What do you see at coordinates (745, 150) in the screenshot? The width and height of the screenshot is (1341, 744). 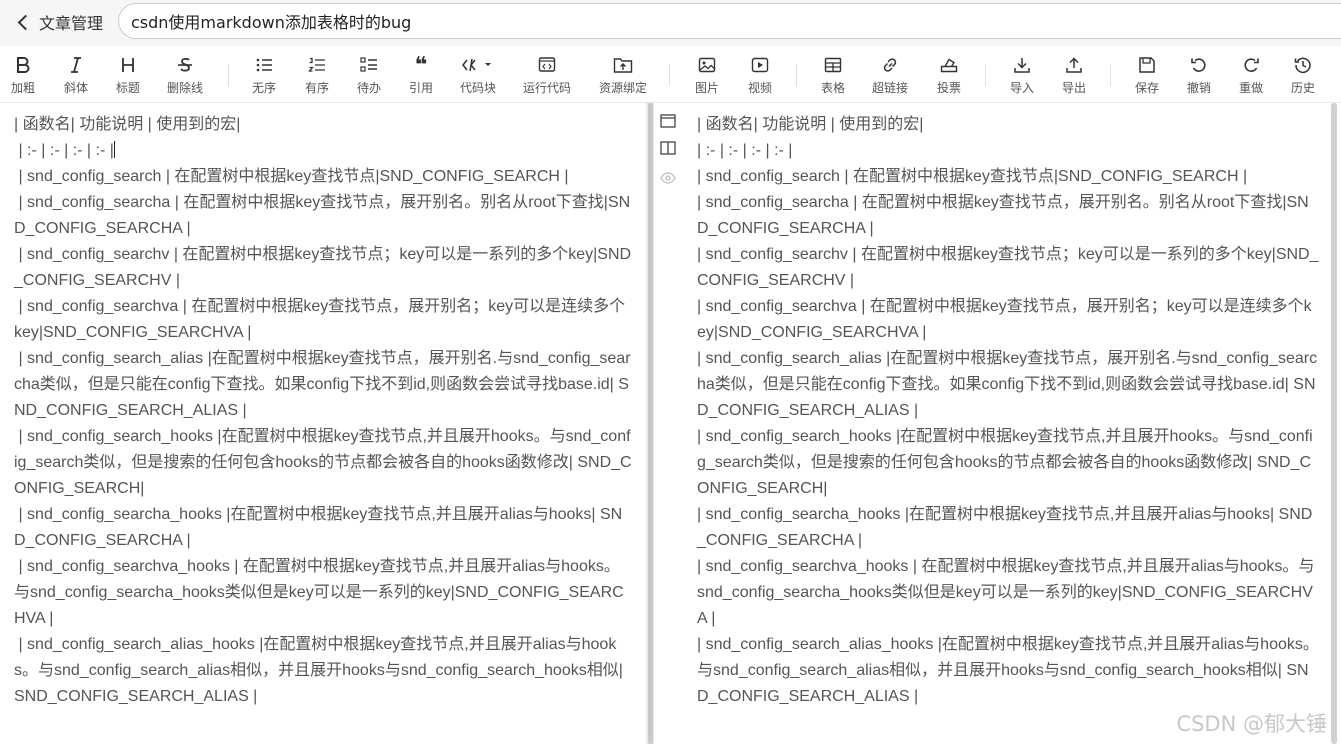 I see `preview-line: | :- | :- | :- | :- |` at bounding box center [745, 150].